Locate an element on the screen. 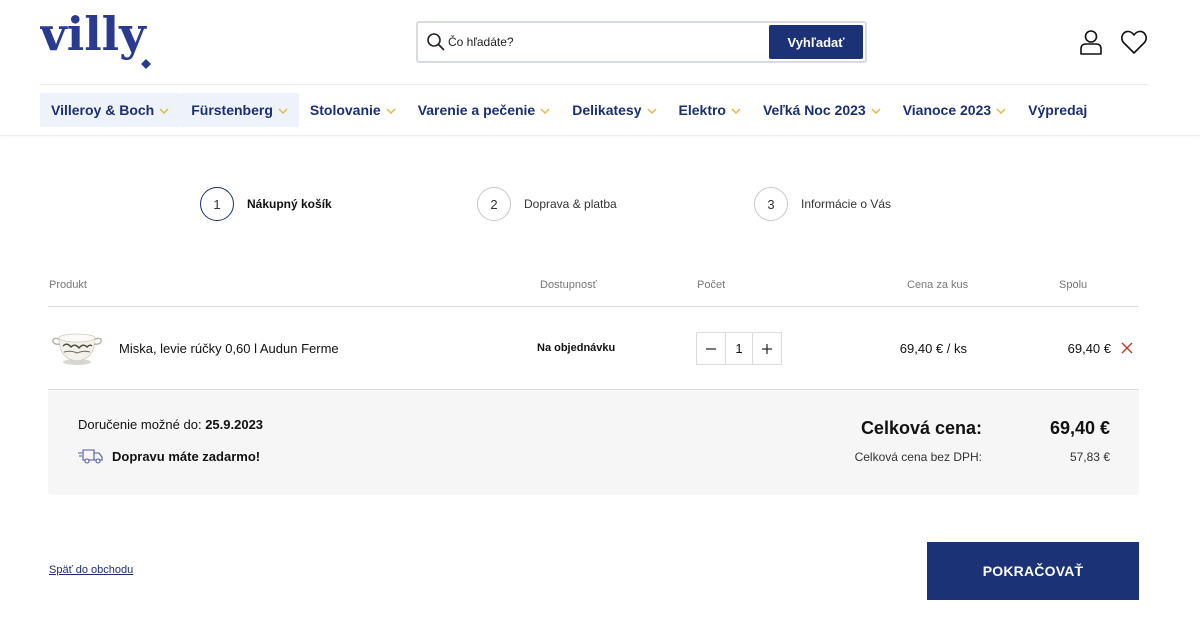 Image resolution: width=1200 pixels, height=632 pixels. step-label: Doprava & platba is located at coordinates (570, 204).